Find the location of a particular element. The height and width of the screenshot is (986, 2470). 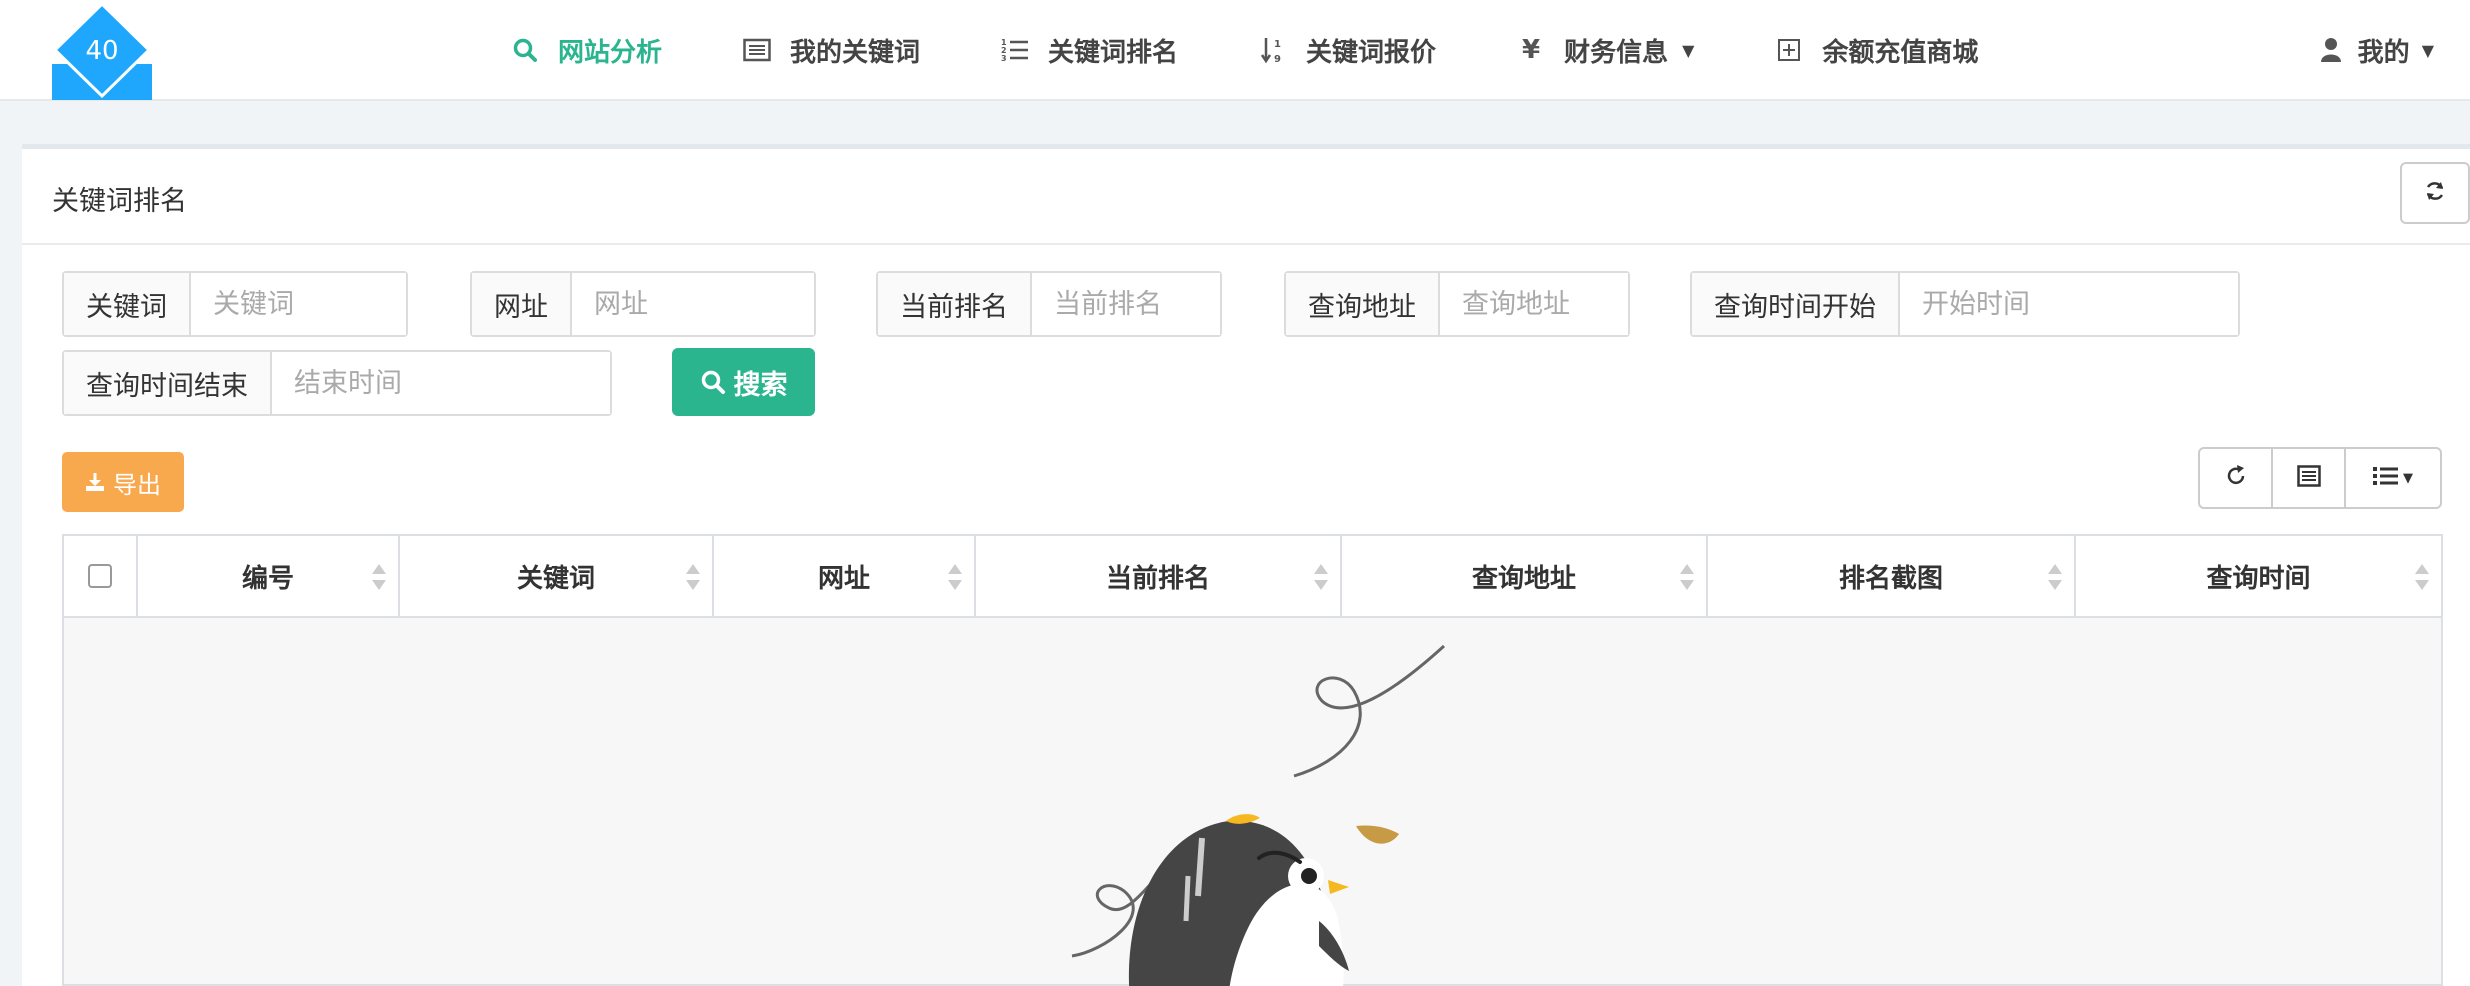

logo-number: 40 is located at coordinates (101, 51).